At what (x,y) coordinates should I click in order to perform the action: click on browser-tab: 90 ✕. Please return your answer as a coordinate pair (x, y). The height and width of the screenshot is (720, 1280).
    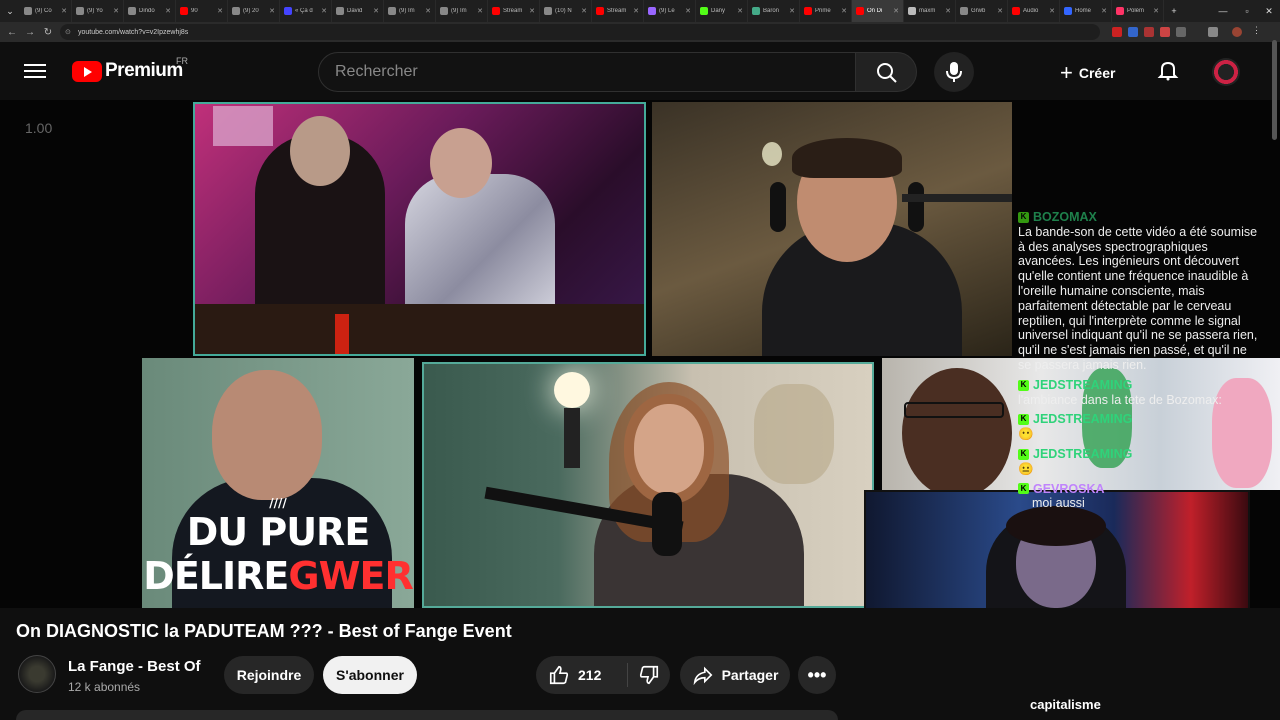
    Looking at the image, I should click on (202, 11).